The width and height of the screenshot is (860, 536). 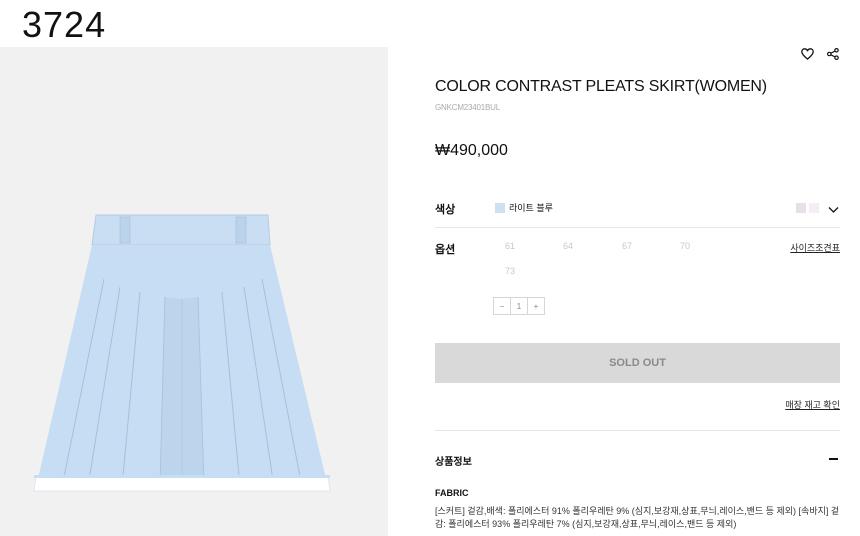 I want to click on fabric-label: FABRIC, so click(x=452, y=493).